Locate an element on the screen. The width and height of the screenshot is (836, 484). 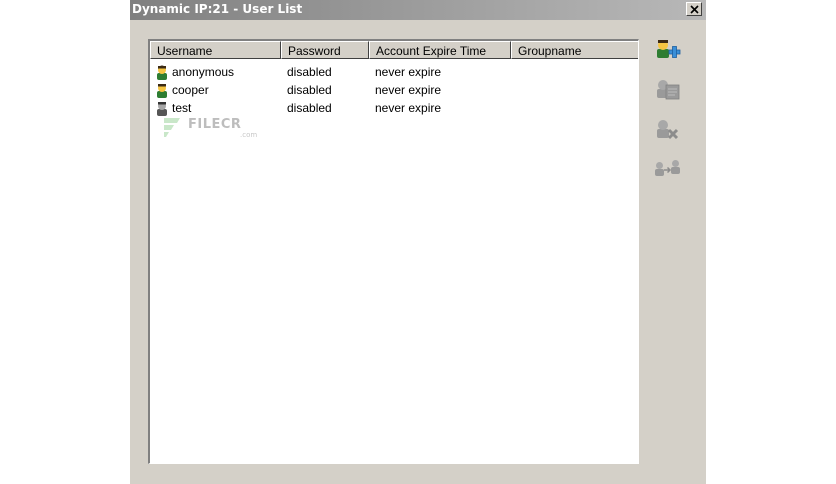
user-disabled-icon is located at coordinates (162, 109).